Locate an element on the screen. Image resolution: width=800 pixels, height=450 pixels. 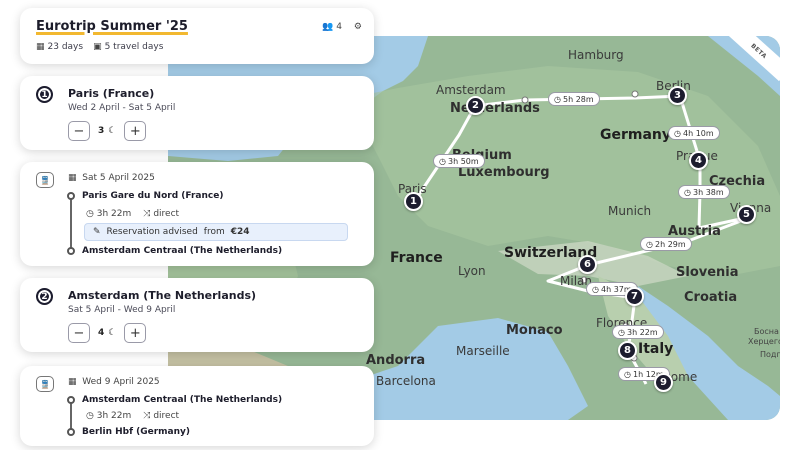
leg-duration-pill: ◷ 3h 50m is located at coordinates (459, 161).